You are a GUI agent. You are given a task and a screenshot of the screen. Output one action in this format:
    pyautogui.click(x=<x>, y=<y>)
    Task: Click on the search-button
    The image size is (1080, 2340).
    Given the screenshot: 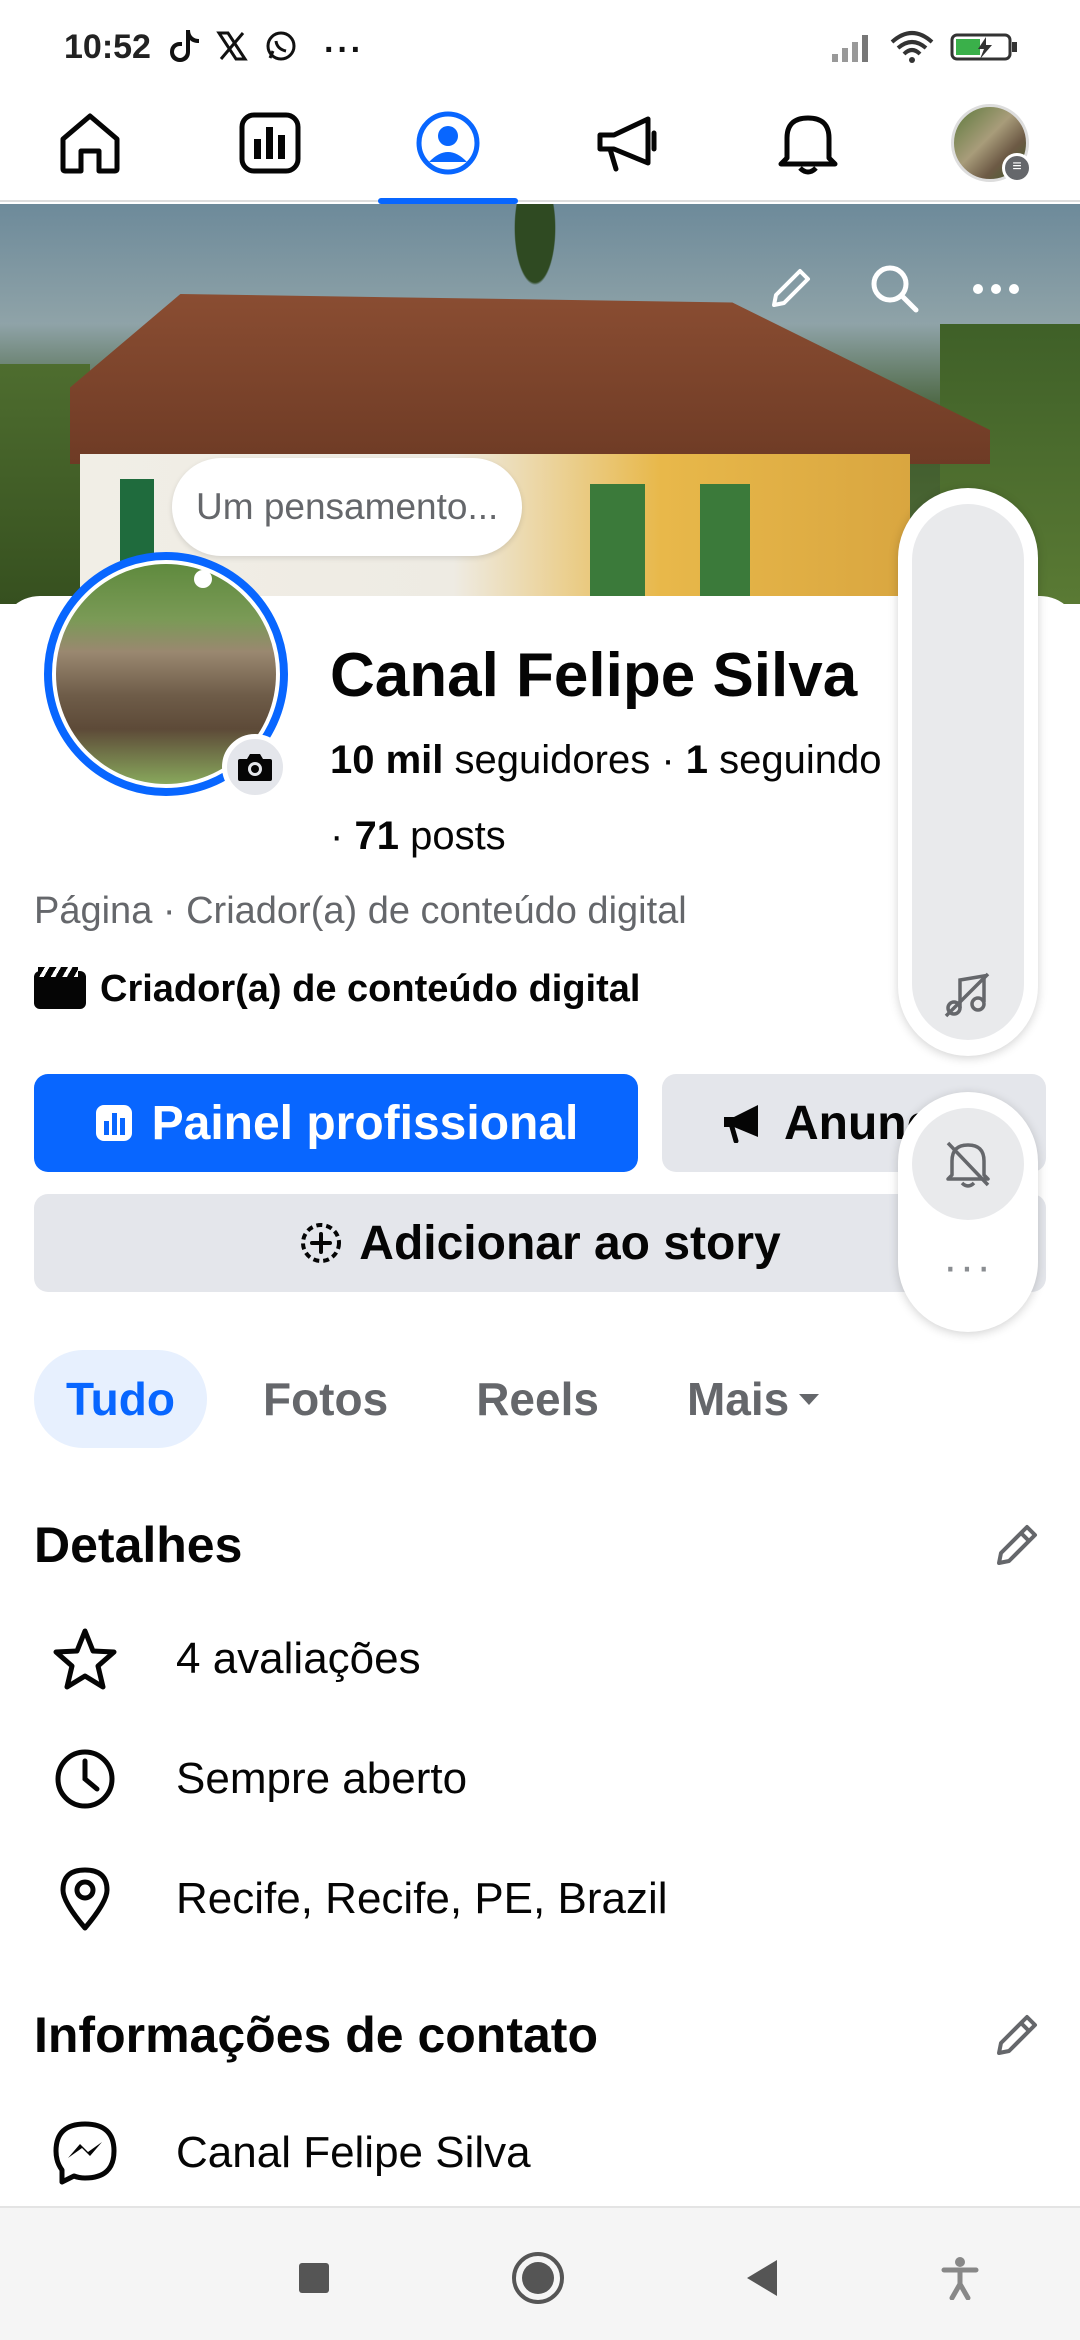 What is the action you would take?
    pyautogui.click(x=894, y=290)
    